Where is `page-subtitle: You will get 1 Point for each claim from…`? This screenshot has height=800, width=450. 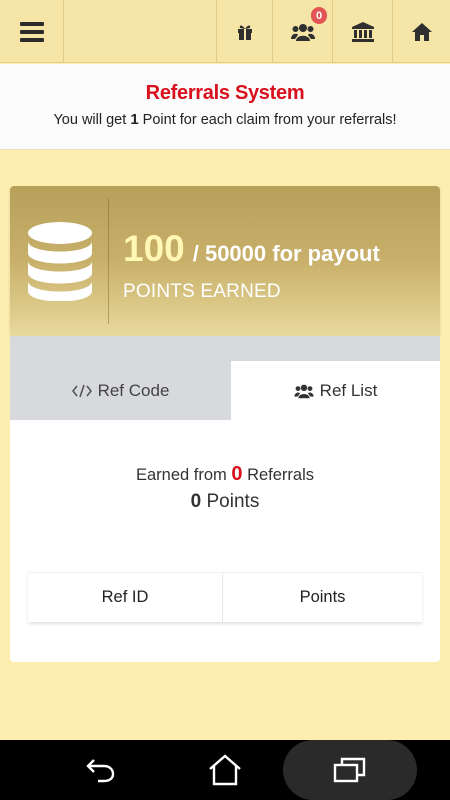 page-subtitle: You will get 1 Point for each claim from… is located at coordinates (225, 119).